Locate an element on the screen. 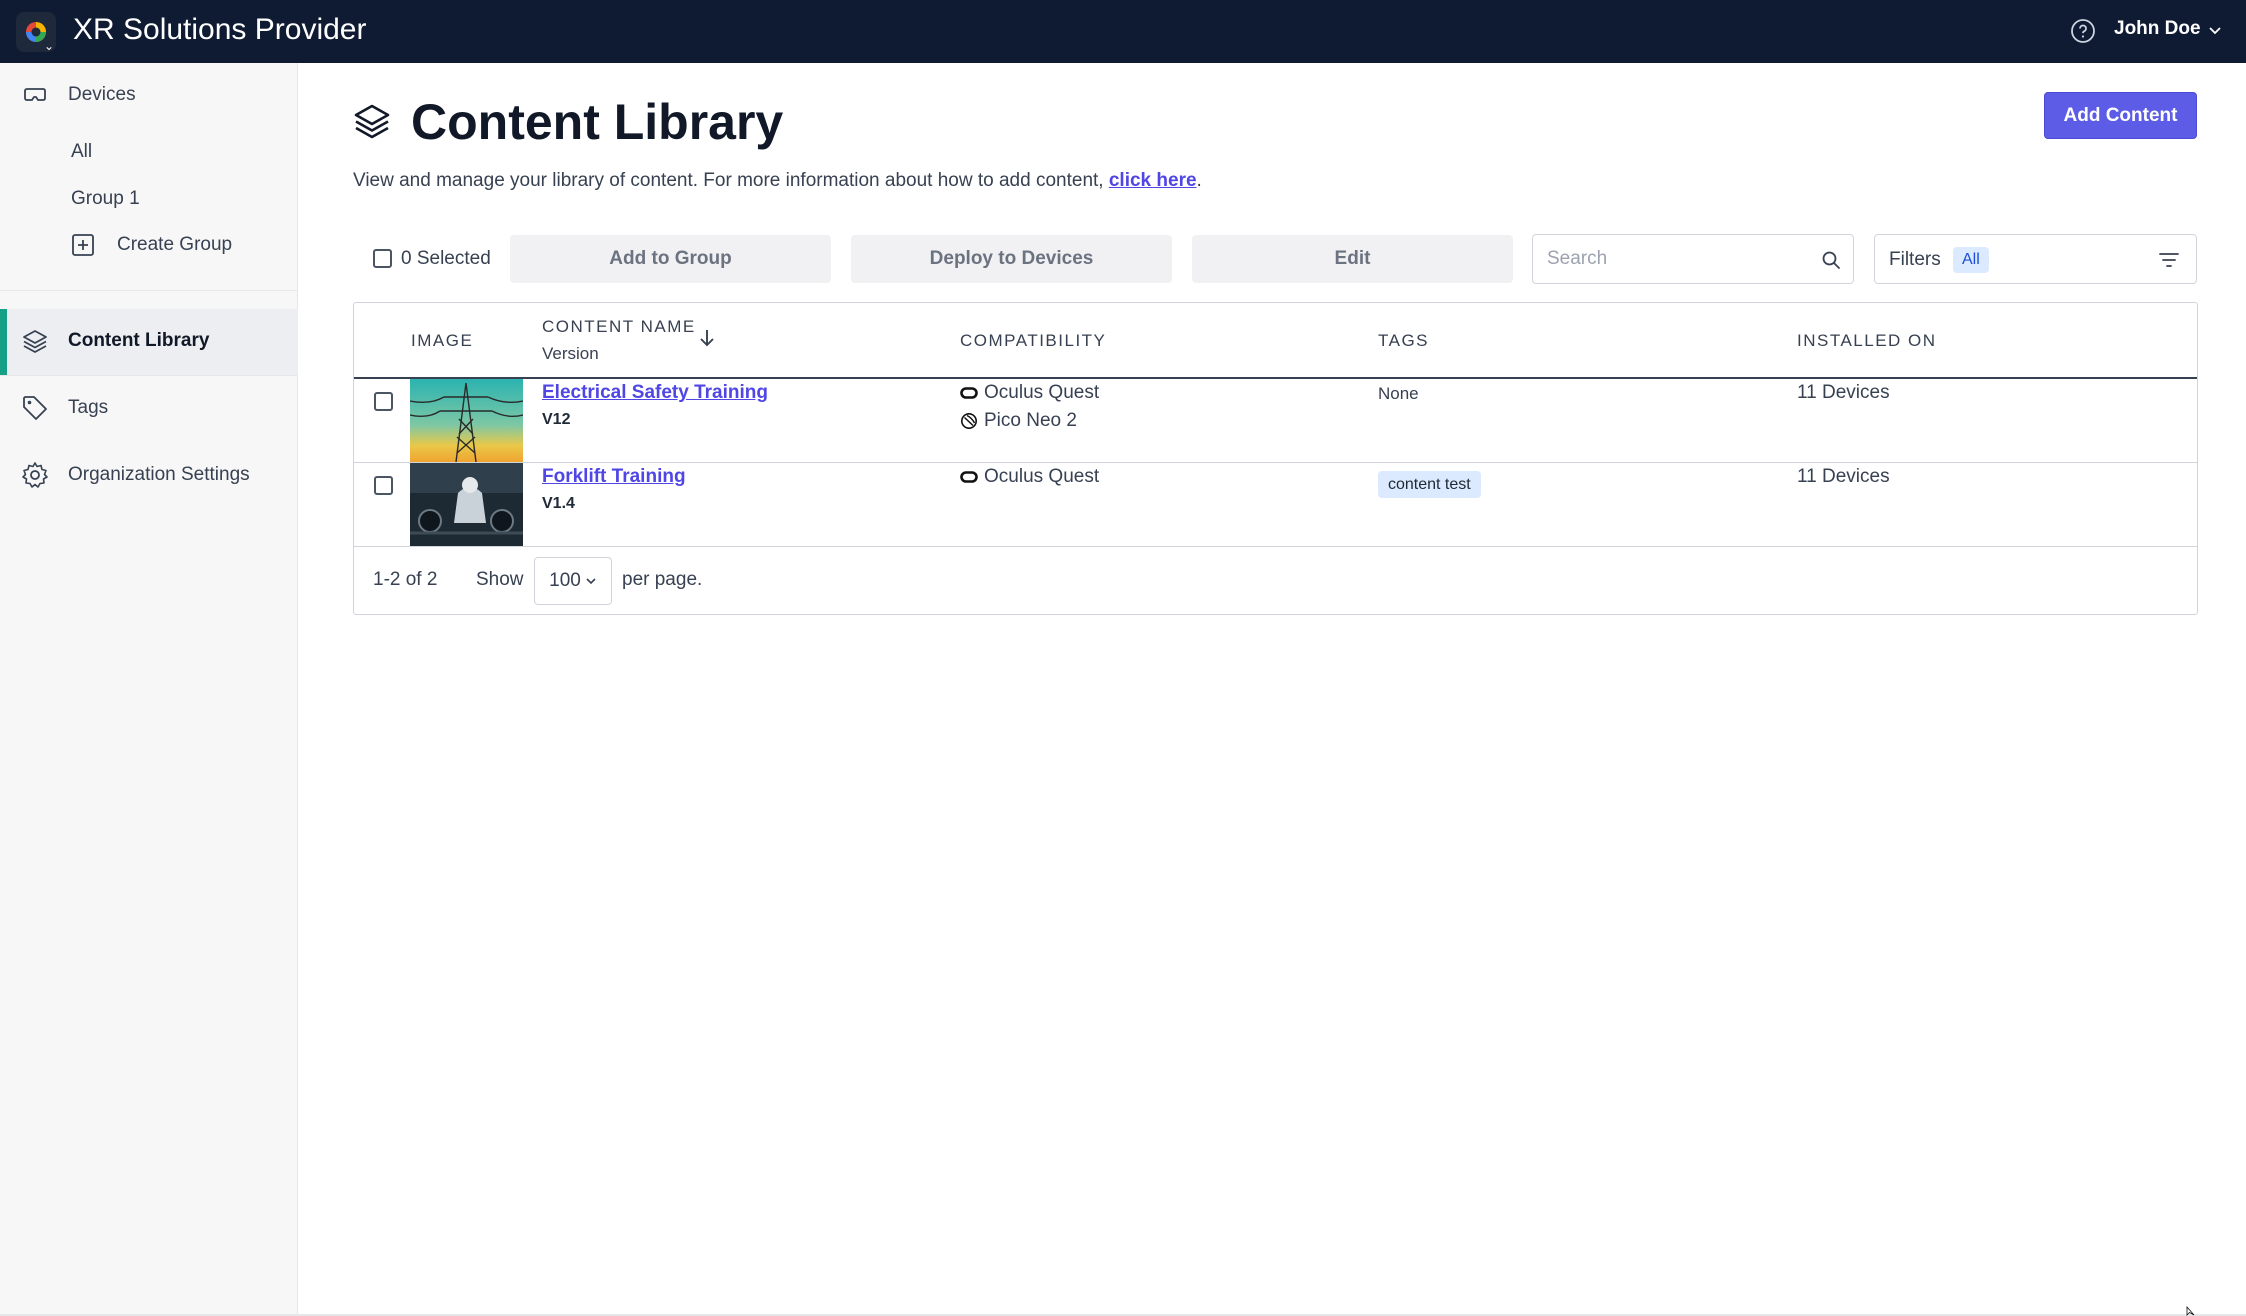 The width and height of the screenshot is (2246, 1316). sidebar-item-tags: Tags is located at coordinates (64, 408).